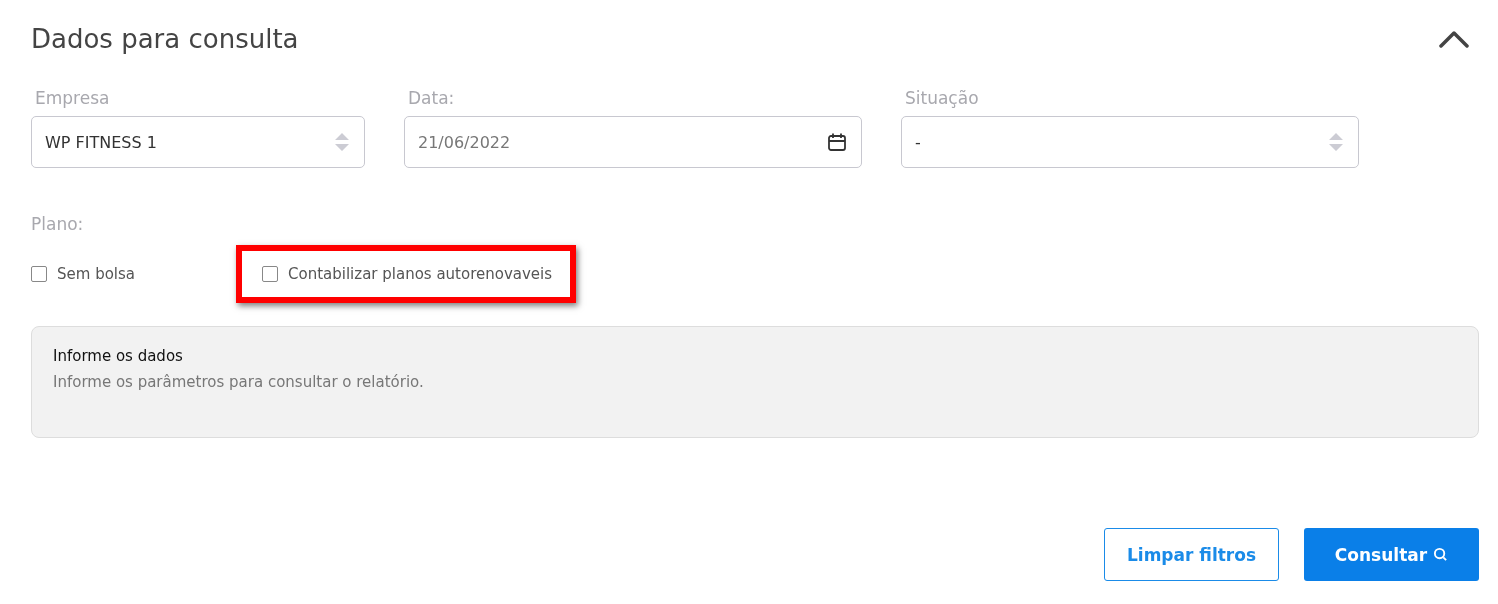 The height and width of the screenshot is (604, 1498). Describe the element at coordinates (1191, 554) in the screenshot. I see `clear-filters-button: Limpar filtros` at that location.